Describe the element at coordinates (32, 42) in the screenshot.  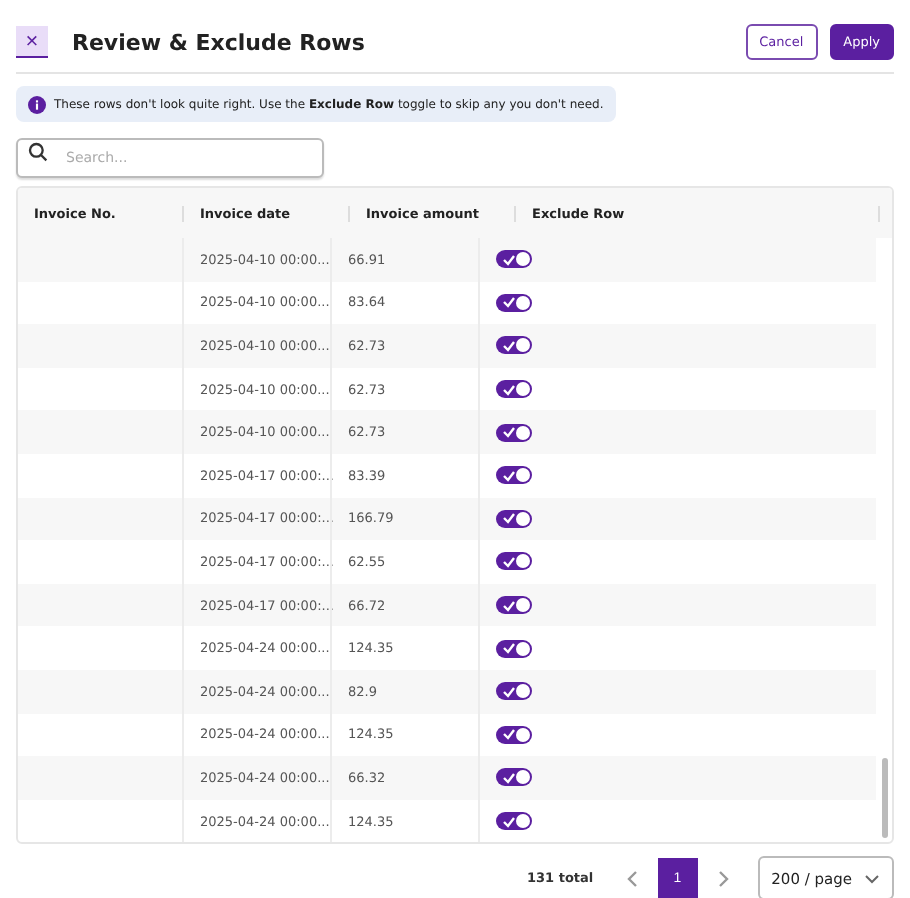
I see `close-button: ×` at that location.